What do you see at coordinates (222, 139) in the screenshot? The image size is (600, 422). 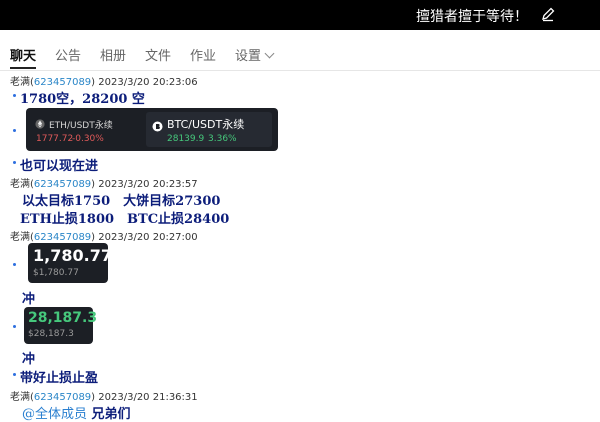 I see `btc-change: 3.36%` at bounding box center [222, 139].